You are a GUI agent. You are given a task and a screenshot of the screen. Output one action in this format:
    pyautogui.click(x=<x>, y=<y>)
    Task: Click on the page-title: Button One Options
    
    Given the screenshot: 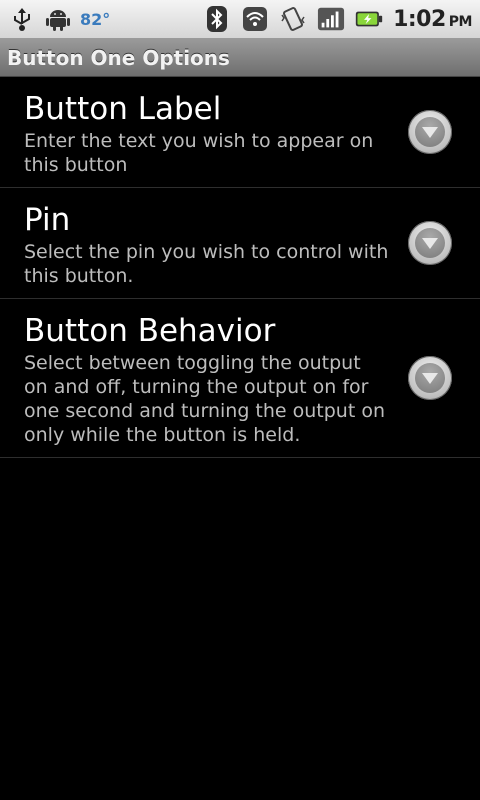 What is the action you would take?
    pyautogui.click(x=118, y=57)
    